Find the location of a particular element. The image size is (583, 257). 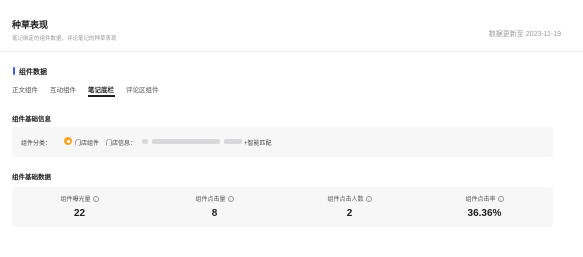

metric-click-rate: 组件点击率 i 36.36% is located at coordinates (484, 207).